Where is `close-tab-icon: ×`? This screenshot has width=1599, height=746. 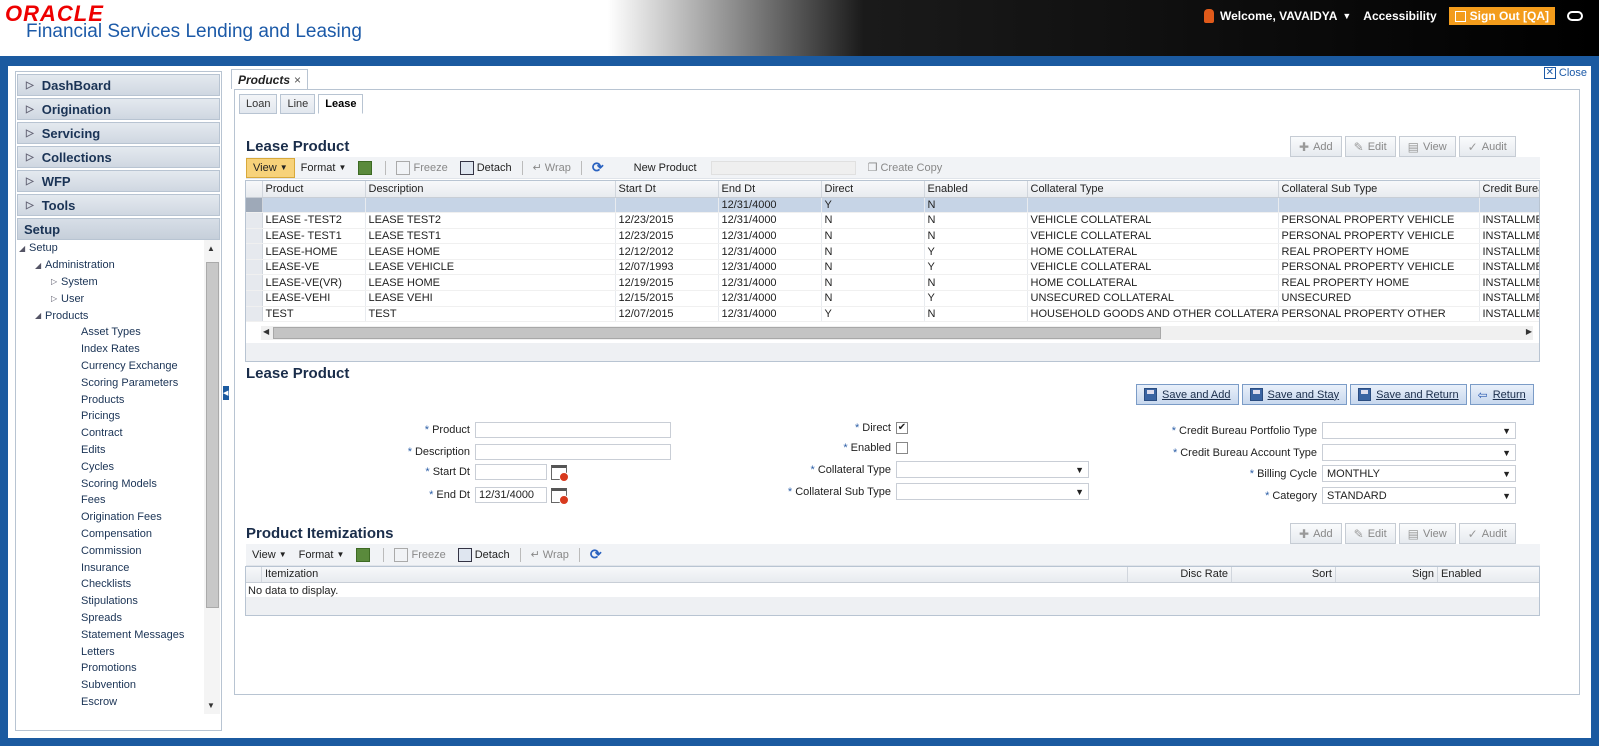 close-tab-icon: × is located at coordinates (297, 80).